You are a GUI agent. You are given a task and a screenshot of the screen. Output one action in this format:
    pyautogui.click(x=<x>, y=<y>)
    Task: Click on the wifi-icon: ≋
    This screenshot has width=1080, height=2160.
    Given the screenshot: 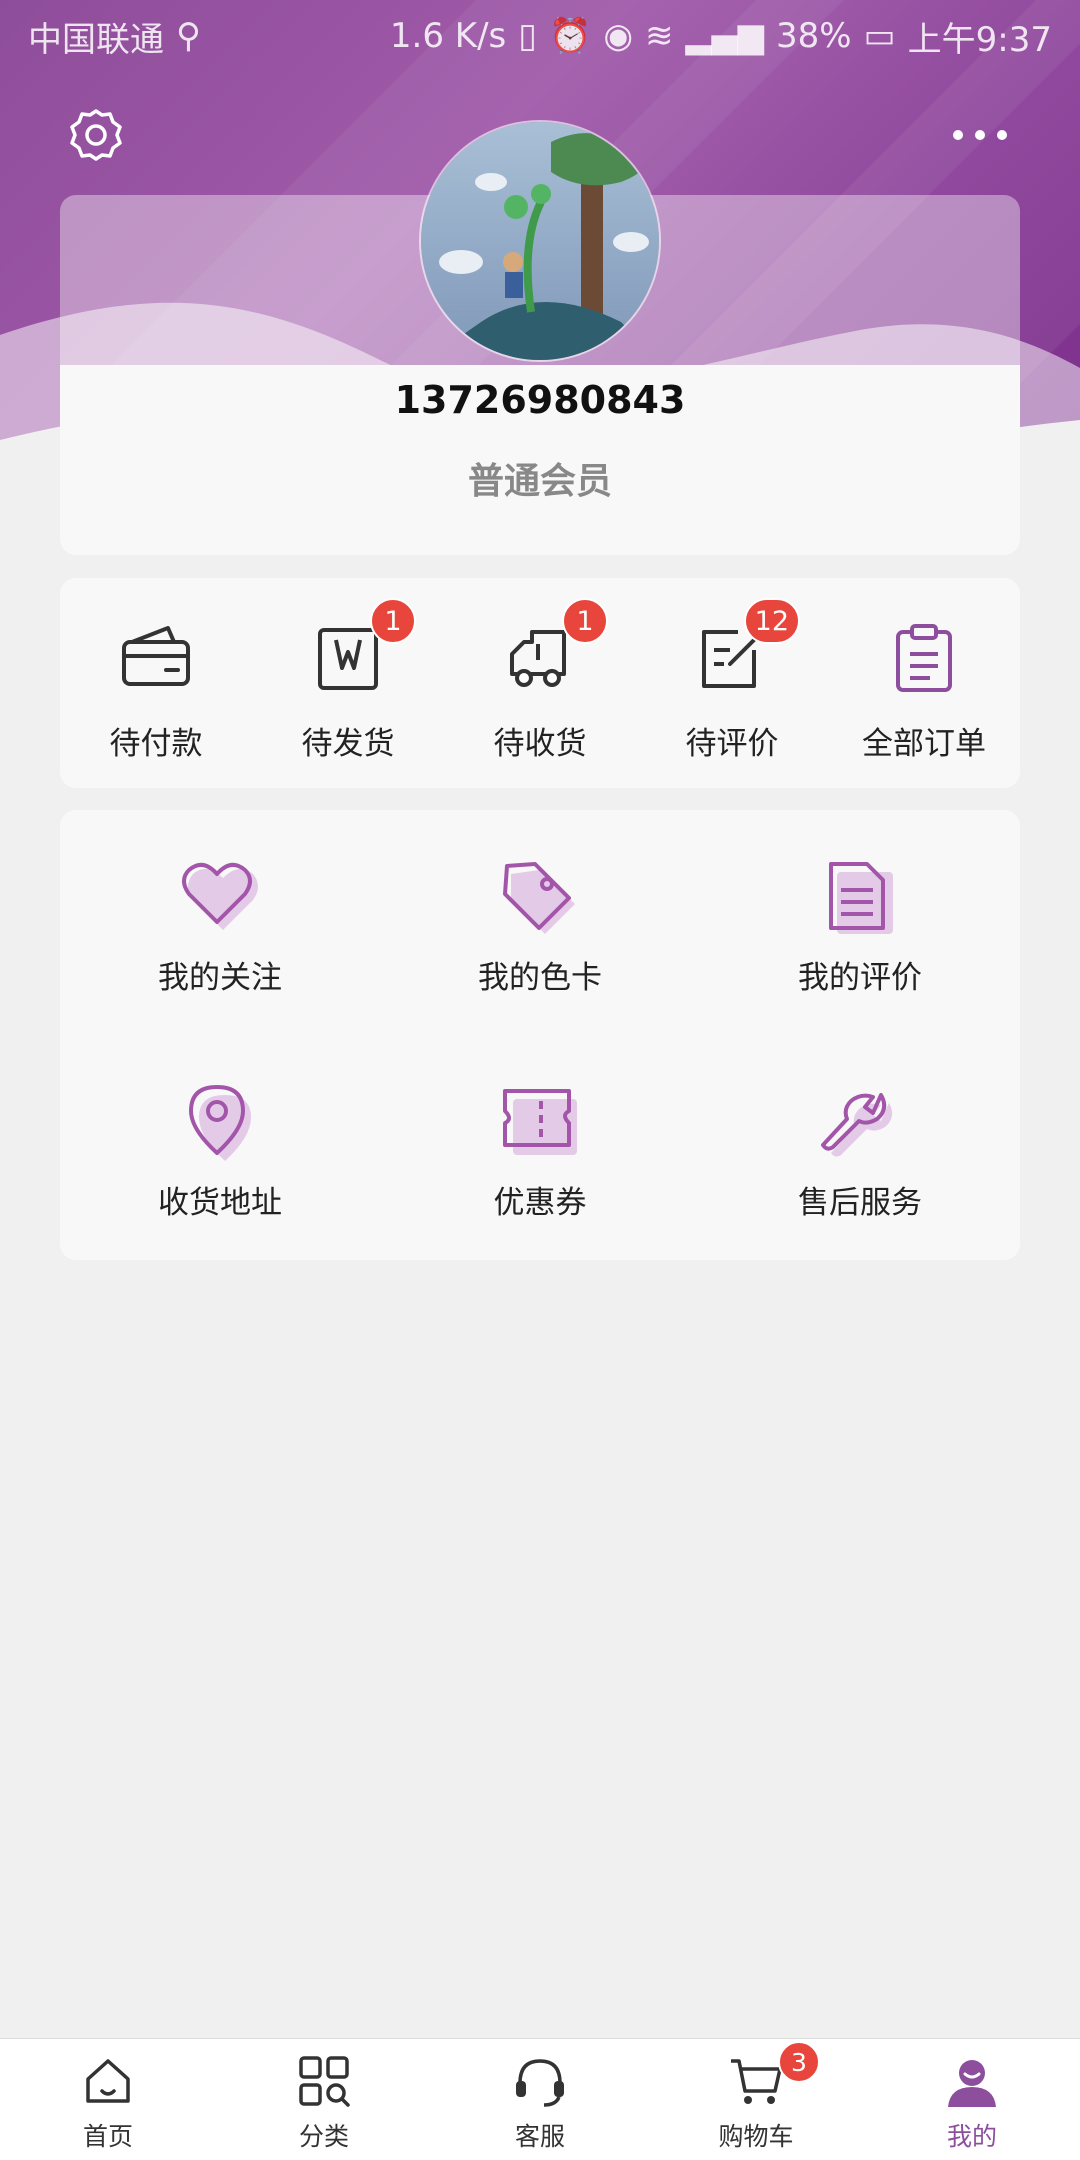 What is the action you would take?
    pyautogui.click(x=659, y=36)
    